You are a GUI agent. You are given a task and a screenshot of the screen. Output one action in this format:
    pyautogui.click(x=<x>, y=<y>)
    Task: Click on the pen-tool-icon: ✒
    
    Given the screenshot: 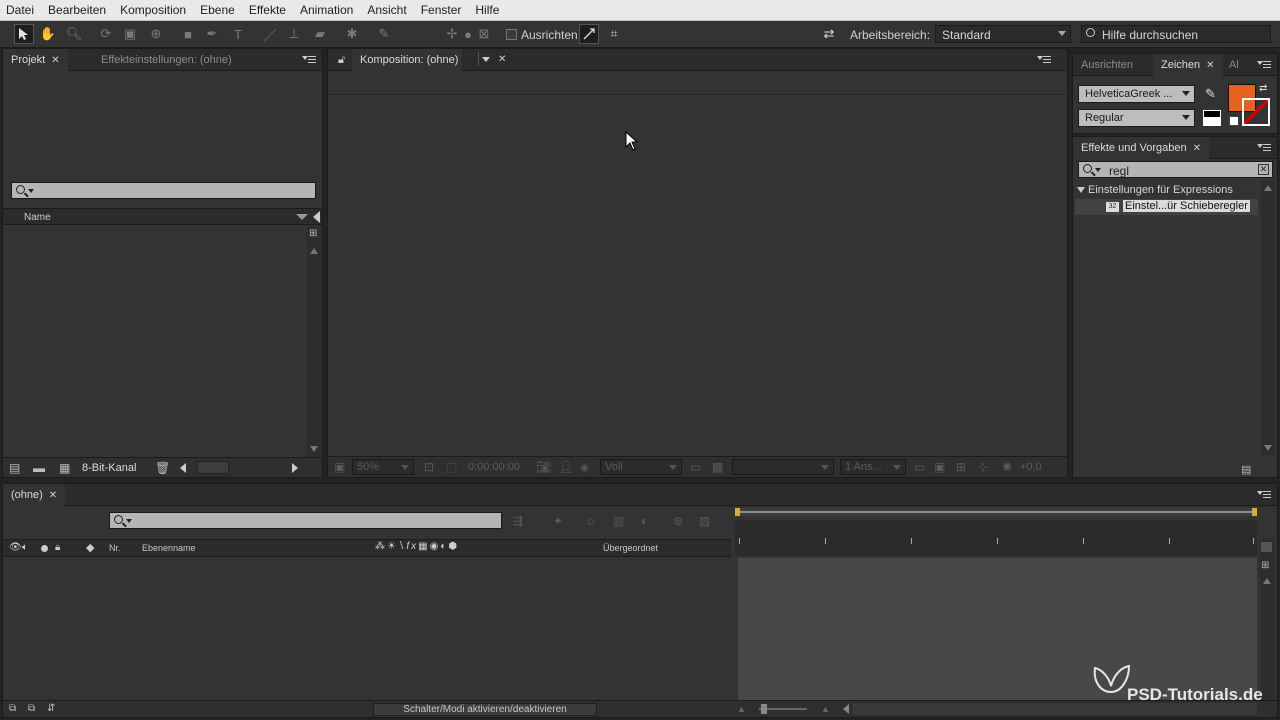 What is the action you would take?
    pyautogui.click(x=212, y=34)
    